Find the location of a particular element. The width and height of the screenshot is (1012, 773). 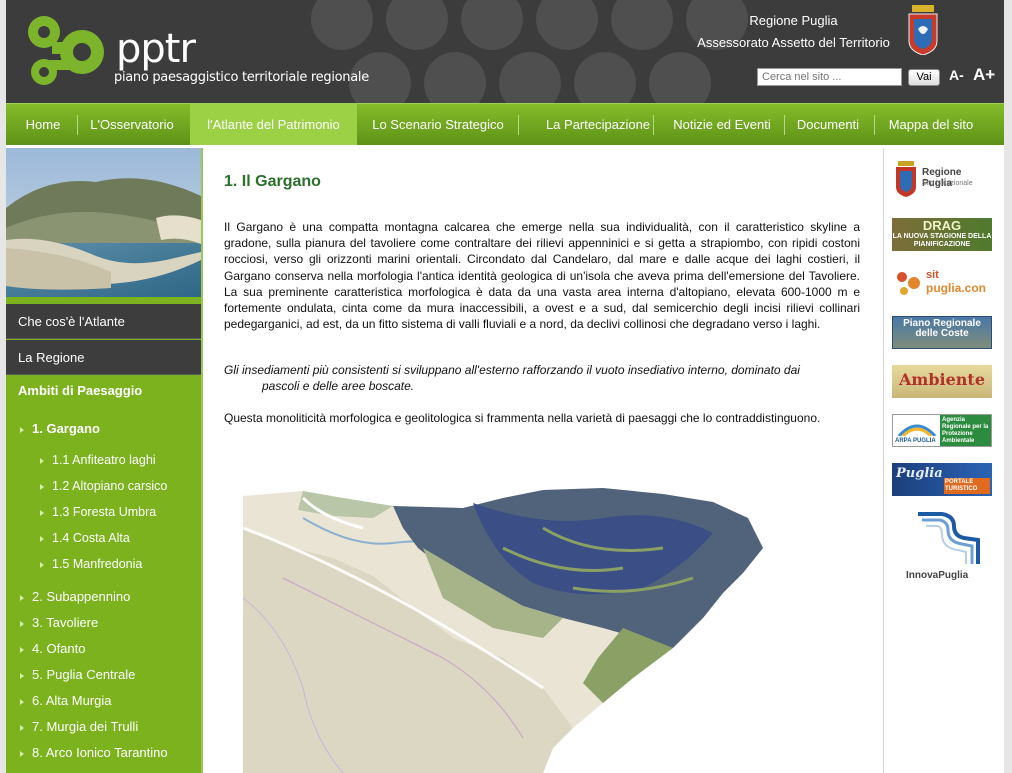

banner-ambiente: Ambiente is located at coordinates (942, 381).